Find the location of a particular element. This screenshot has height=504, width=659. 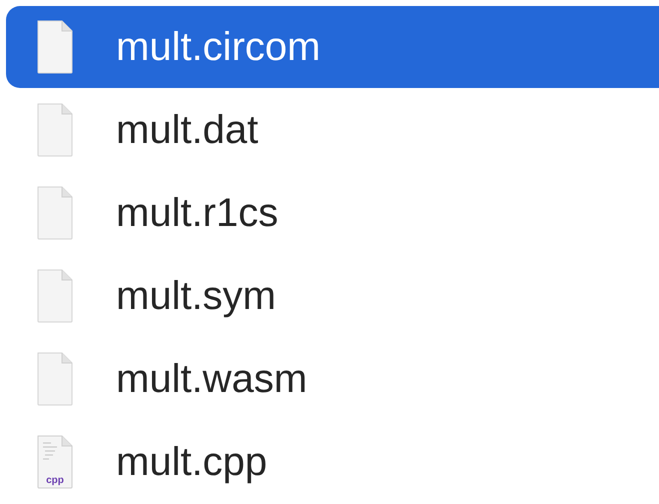

source-file-icon: cpp is located at coordinates (55, 462).